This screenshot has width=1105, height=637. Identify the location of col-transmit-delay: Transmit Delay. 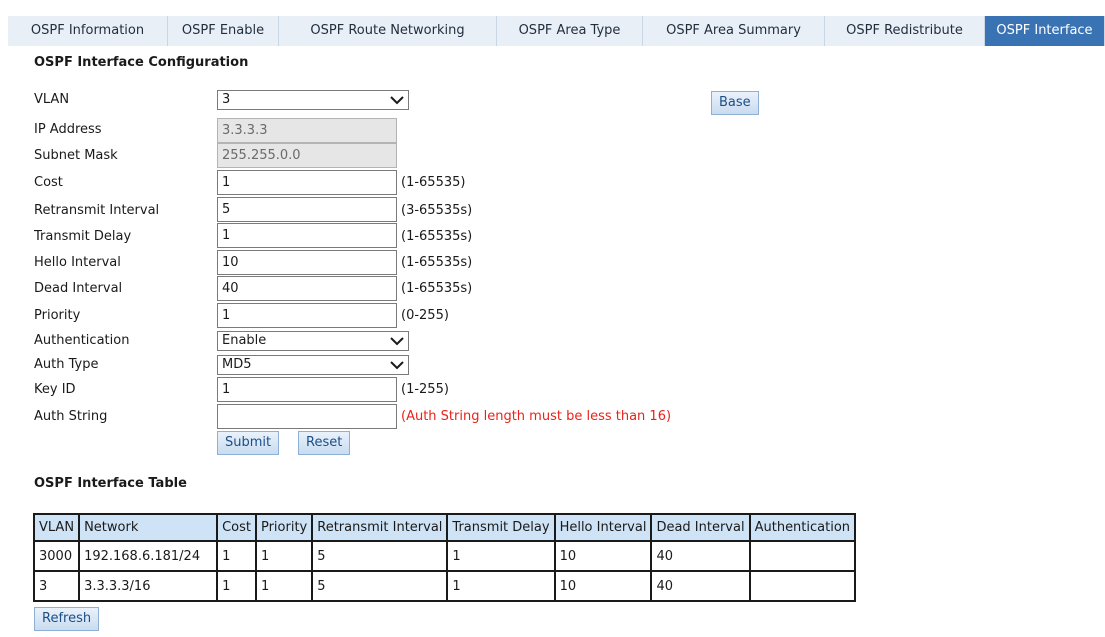
(501, 527).